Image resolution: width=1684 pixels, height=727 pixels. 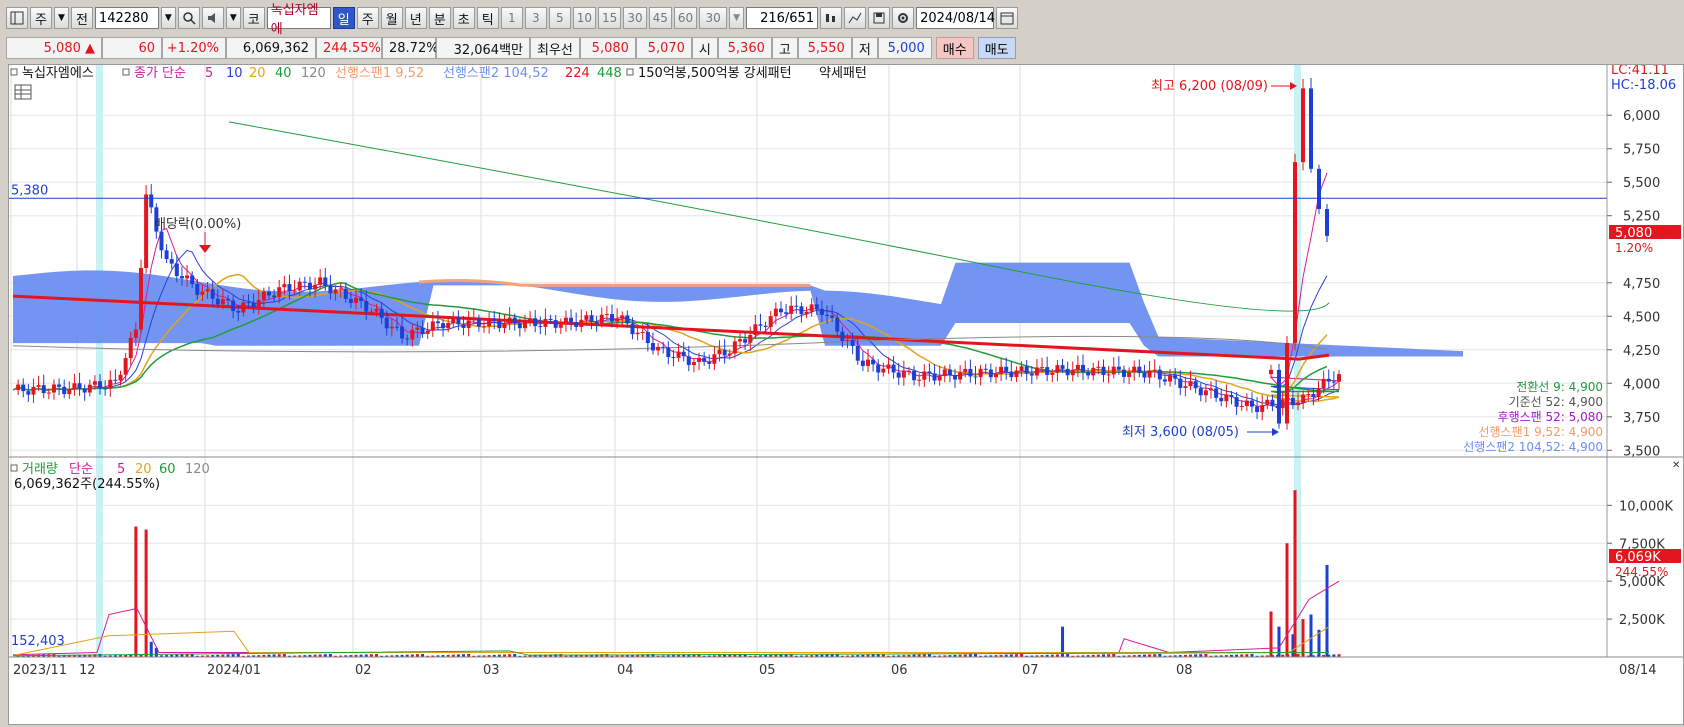 What do you see at coordinates (1641, 317) in the screenshot?
I see `price-tick-label: 4,500` at bounding box center [1641, 317].